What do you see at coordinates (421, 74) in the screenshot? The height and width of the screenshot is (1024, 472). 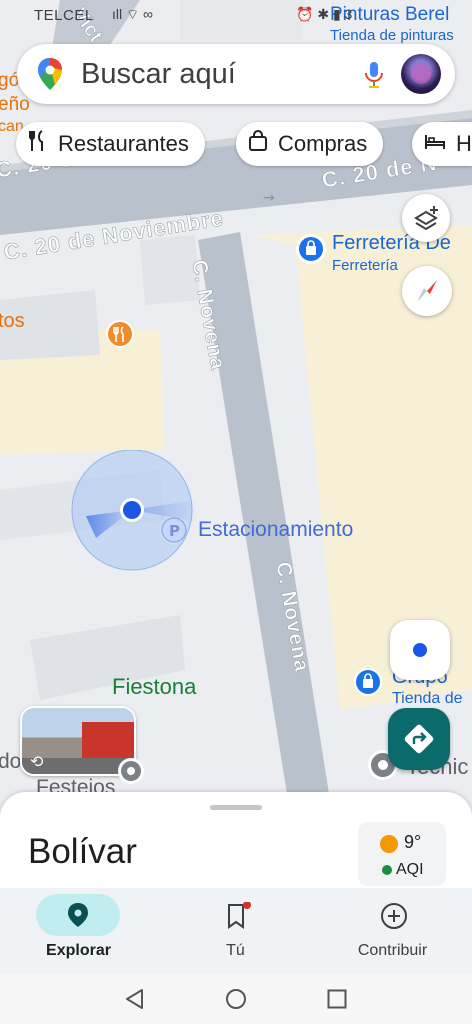 I see `avatar` at bounding box center [421, 74].